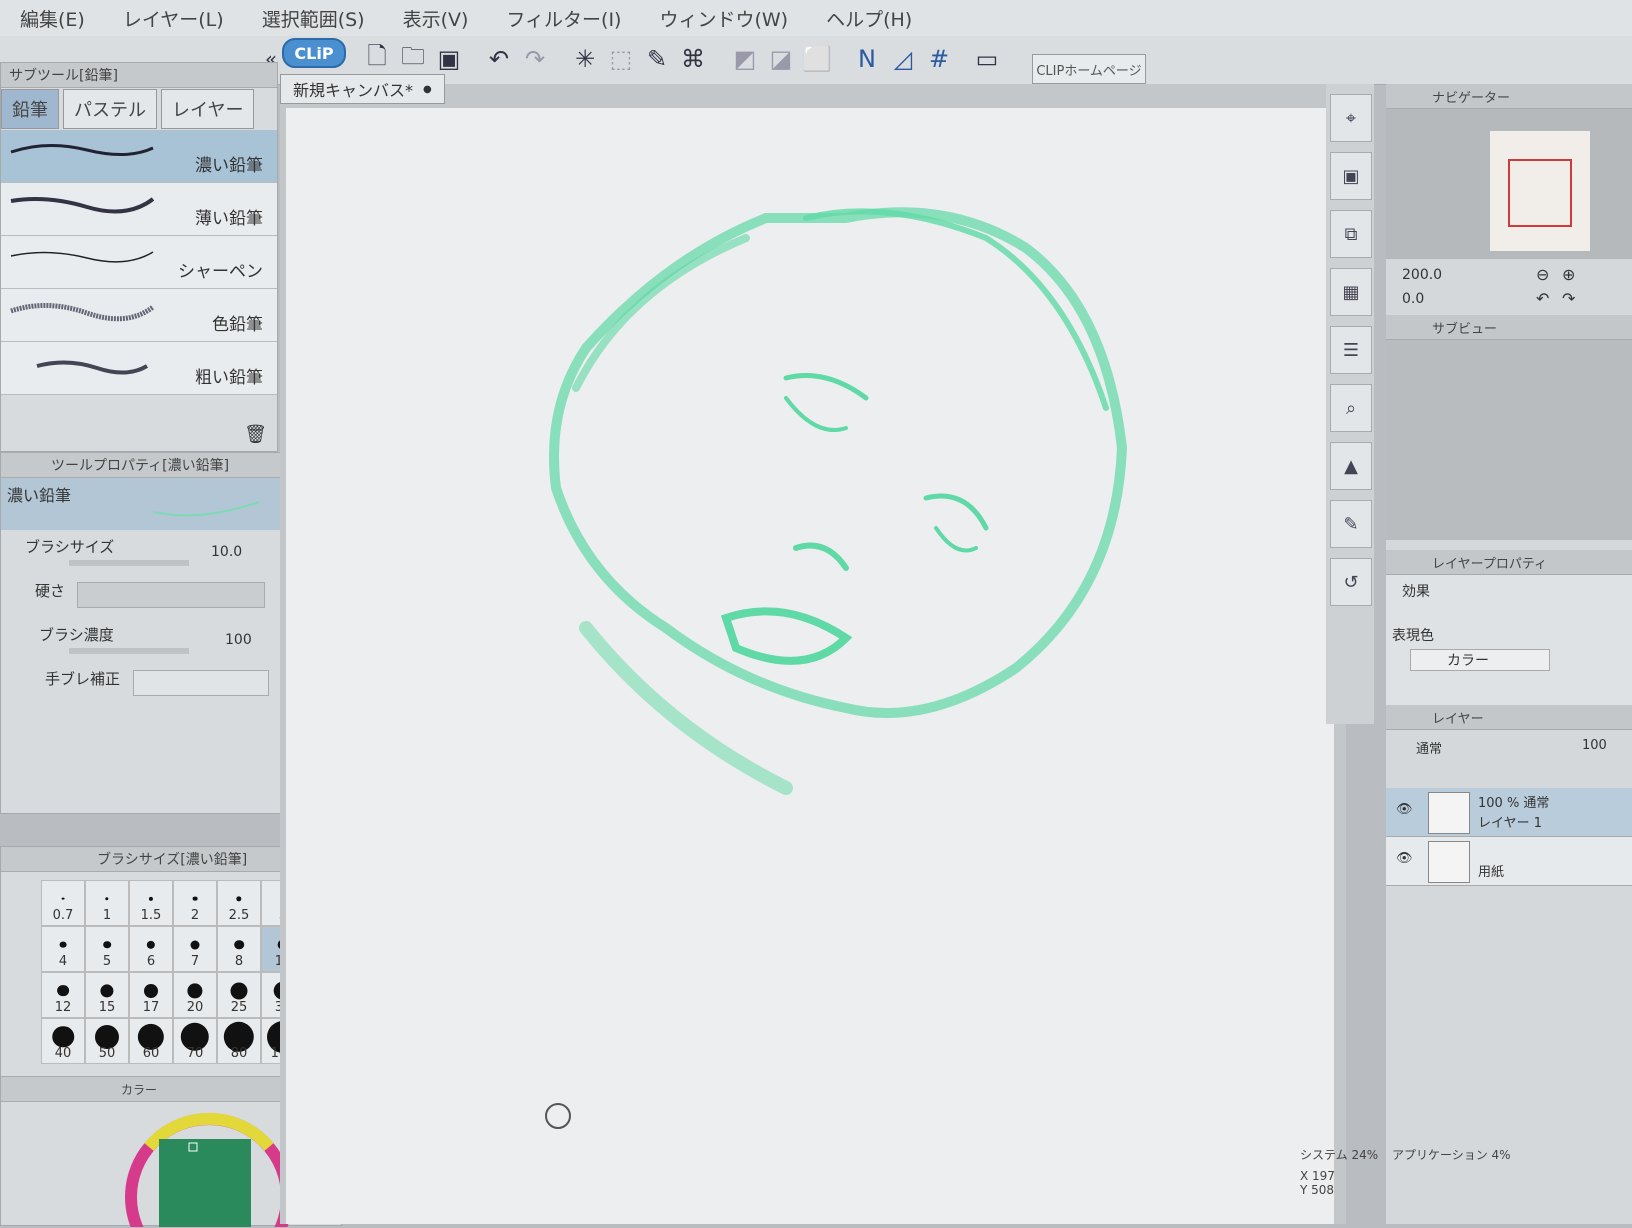 The width and height of the screenshot is (1632, 1228). What do you see at coordinates (129, 651) in the screenshot?
I see `density-slider` at bounding box center [129, 651].